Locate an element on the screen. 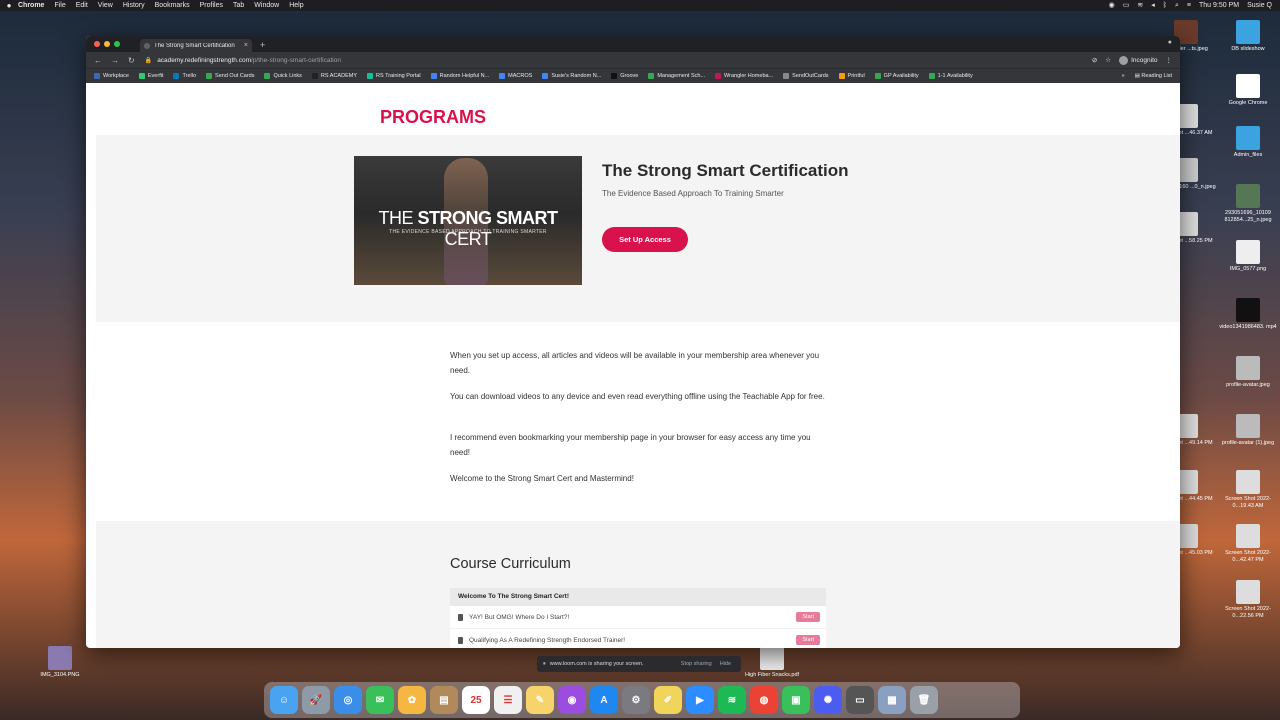  settings-icon: ⚙ is located at coordinates (636, 700).